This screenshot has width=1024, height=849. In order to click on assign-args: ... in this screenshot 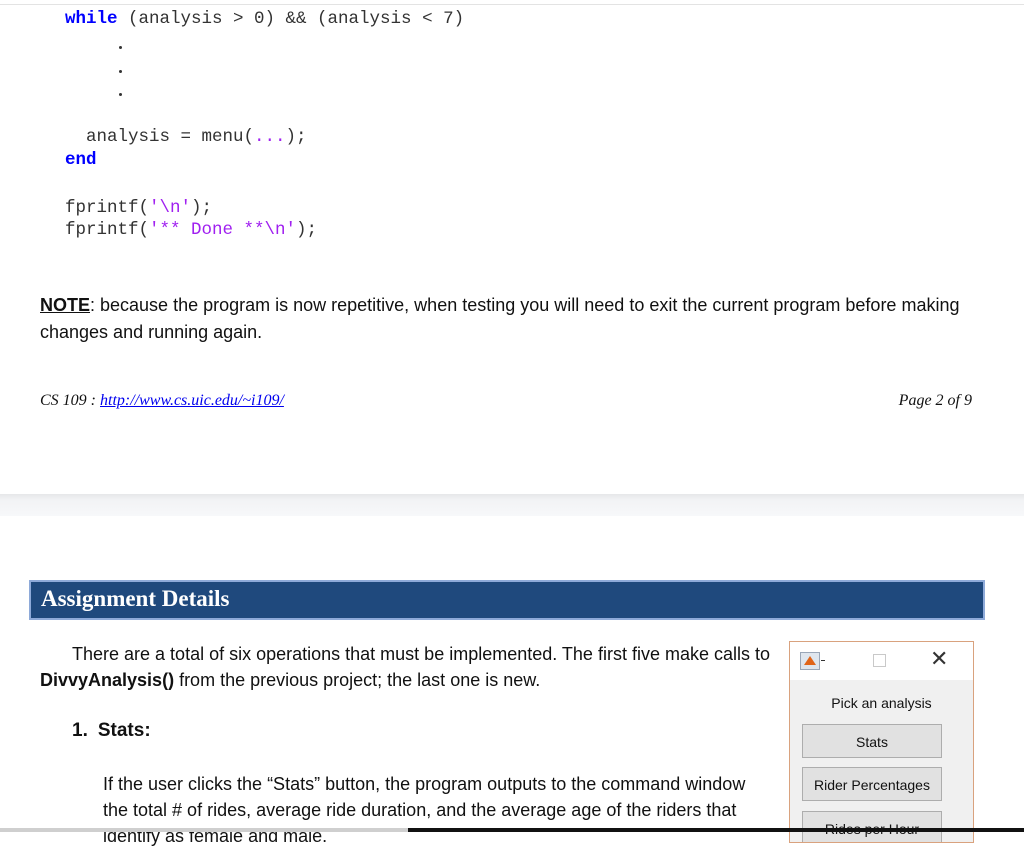, I will do `click(270, 137)`.